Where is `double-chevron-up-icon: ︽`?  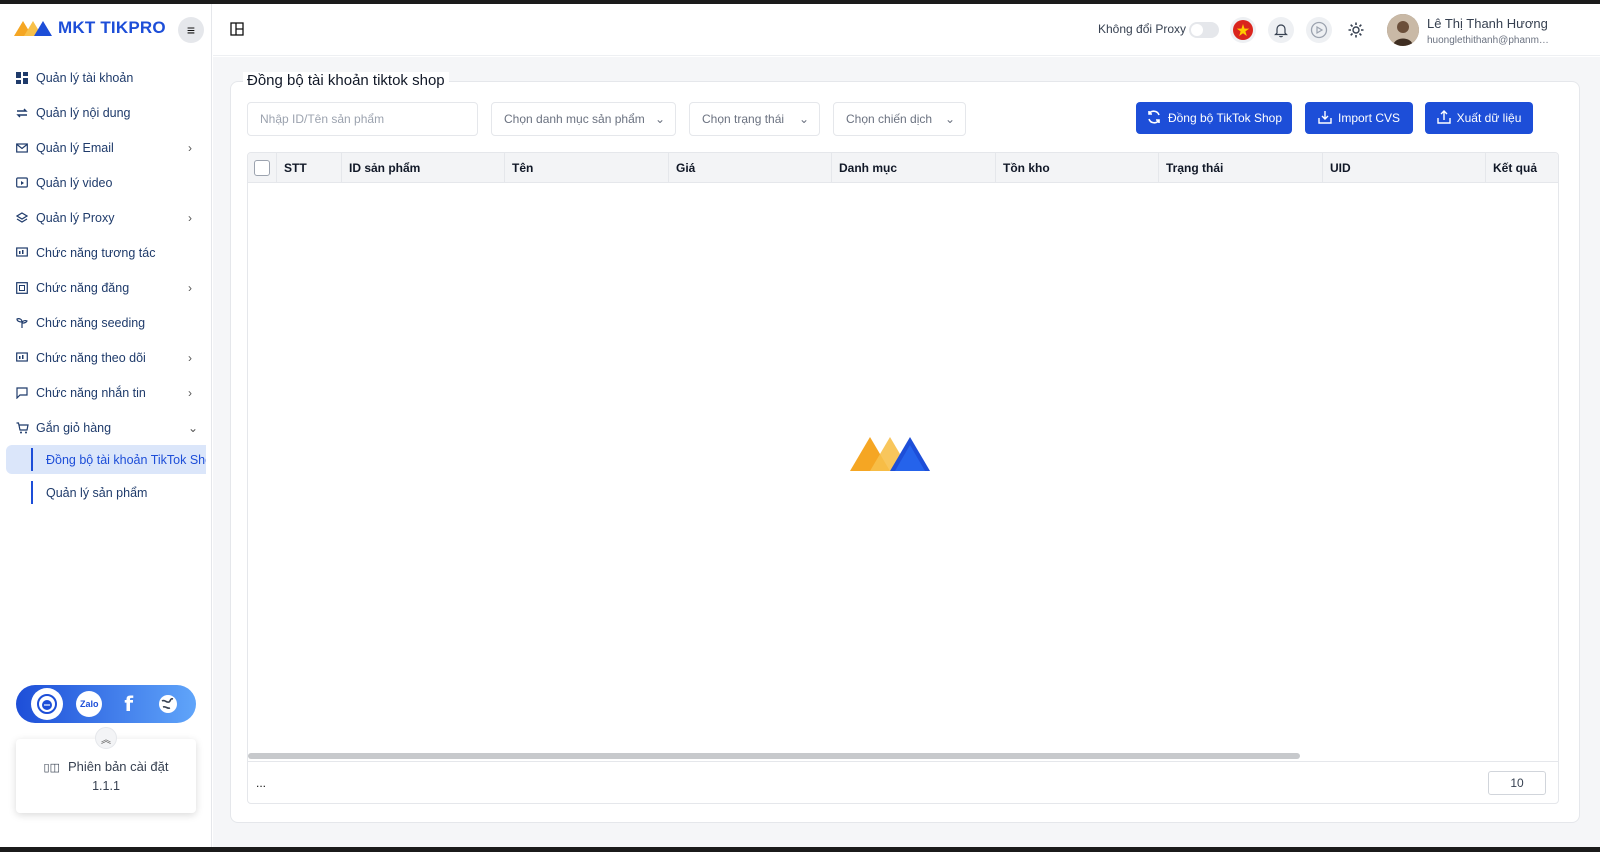
double-chevron-up-icon: ︽ is located at coordinates (106, 738).